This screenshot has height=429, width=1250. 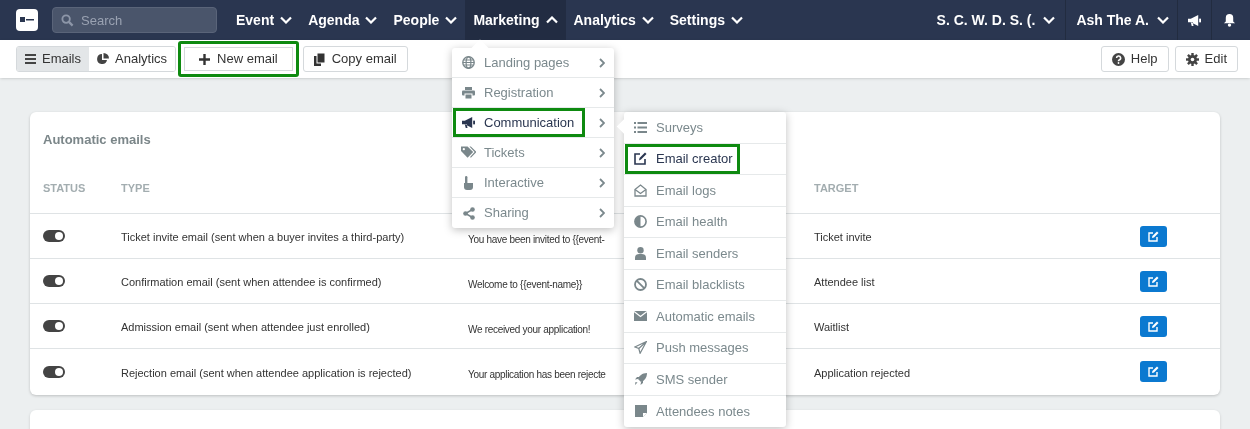 What do you see at coordinates (527, 62) in the screenshot?
I see `menu-item: Landing pages` at bounding box center [527, 62].